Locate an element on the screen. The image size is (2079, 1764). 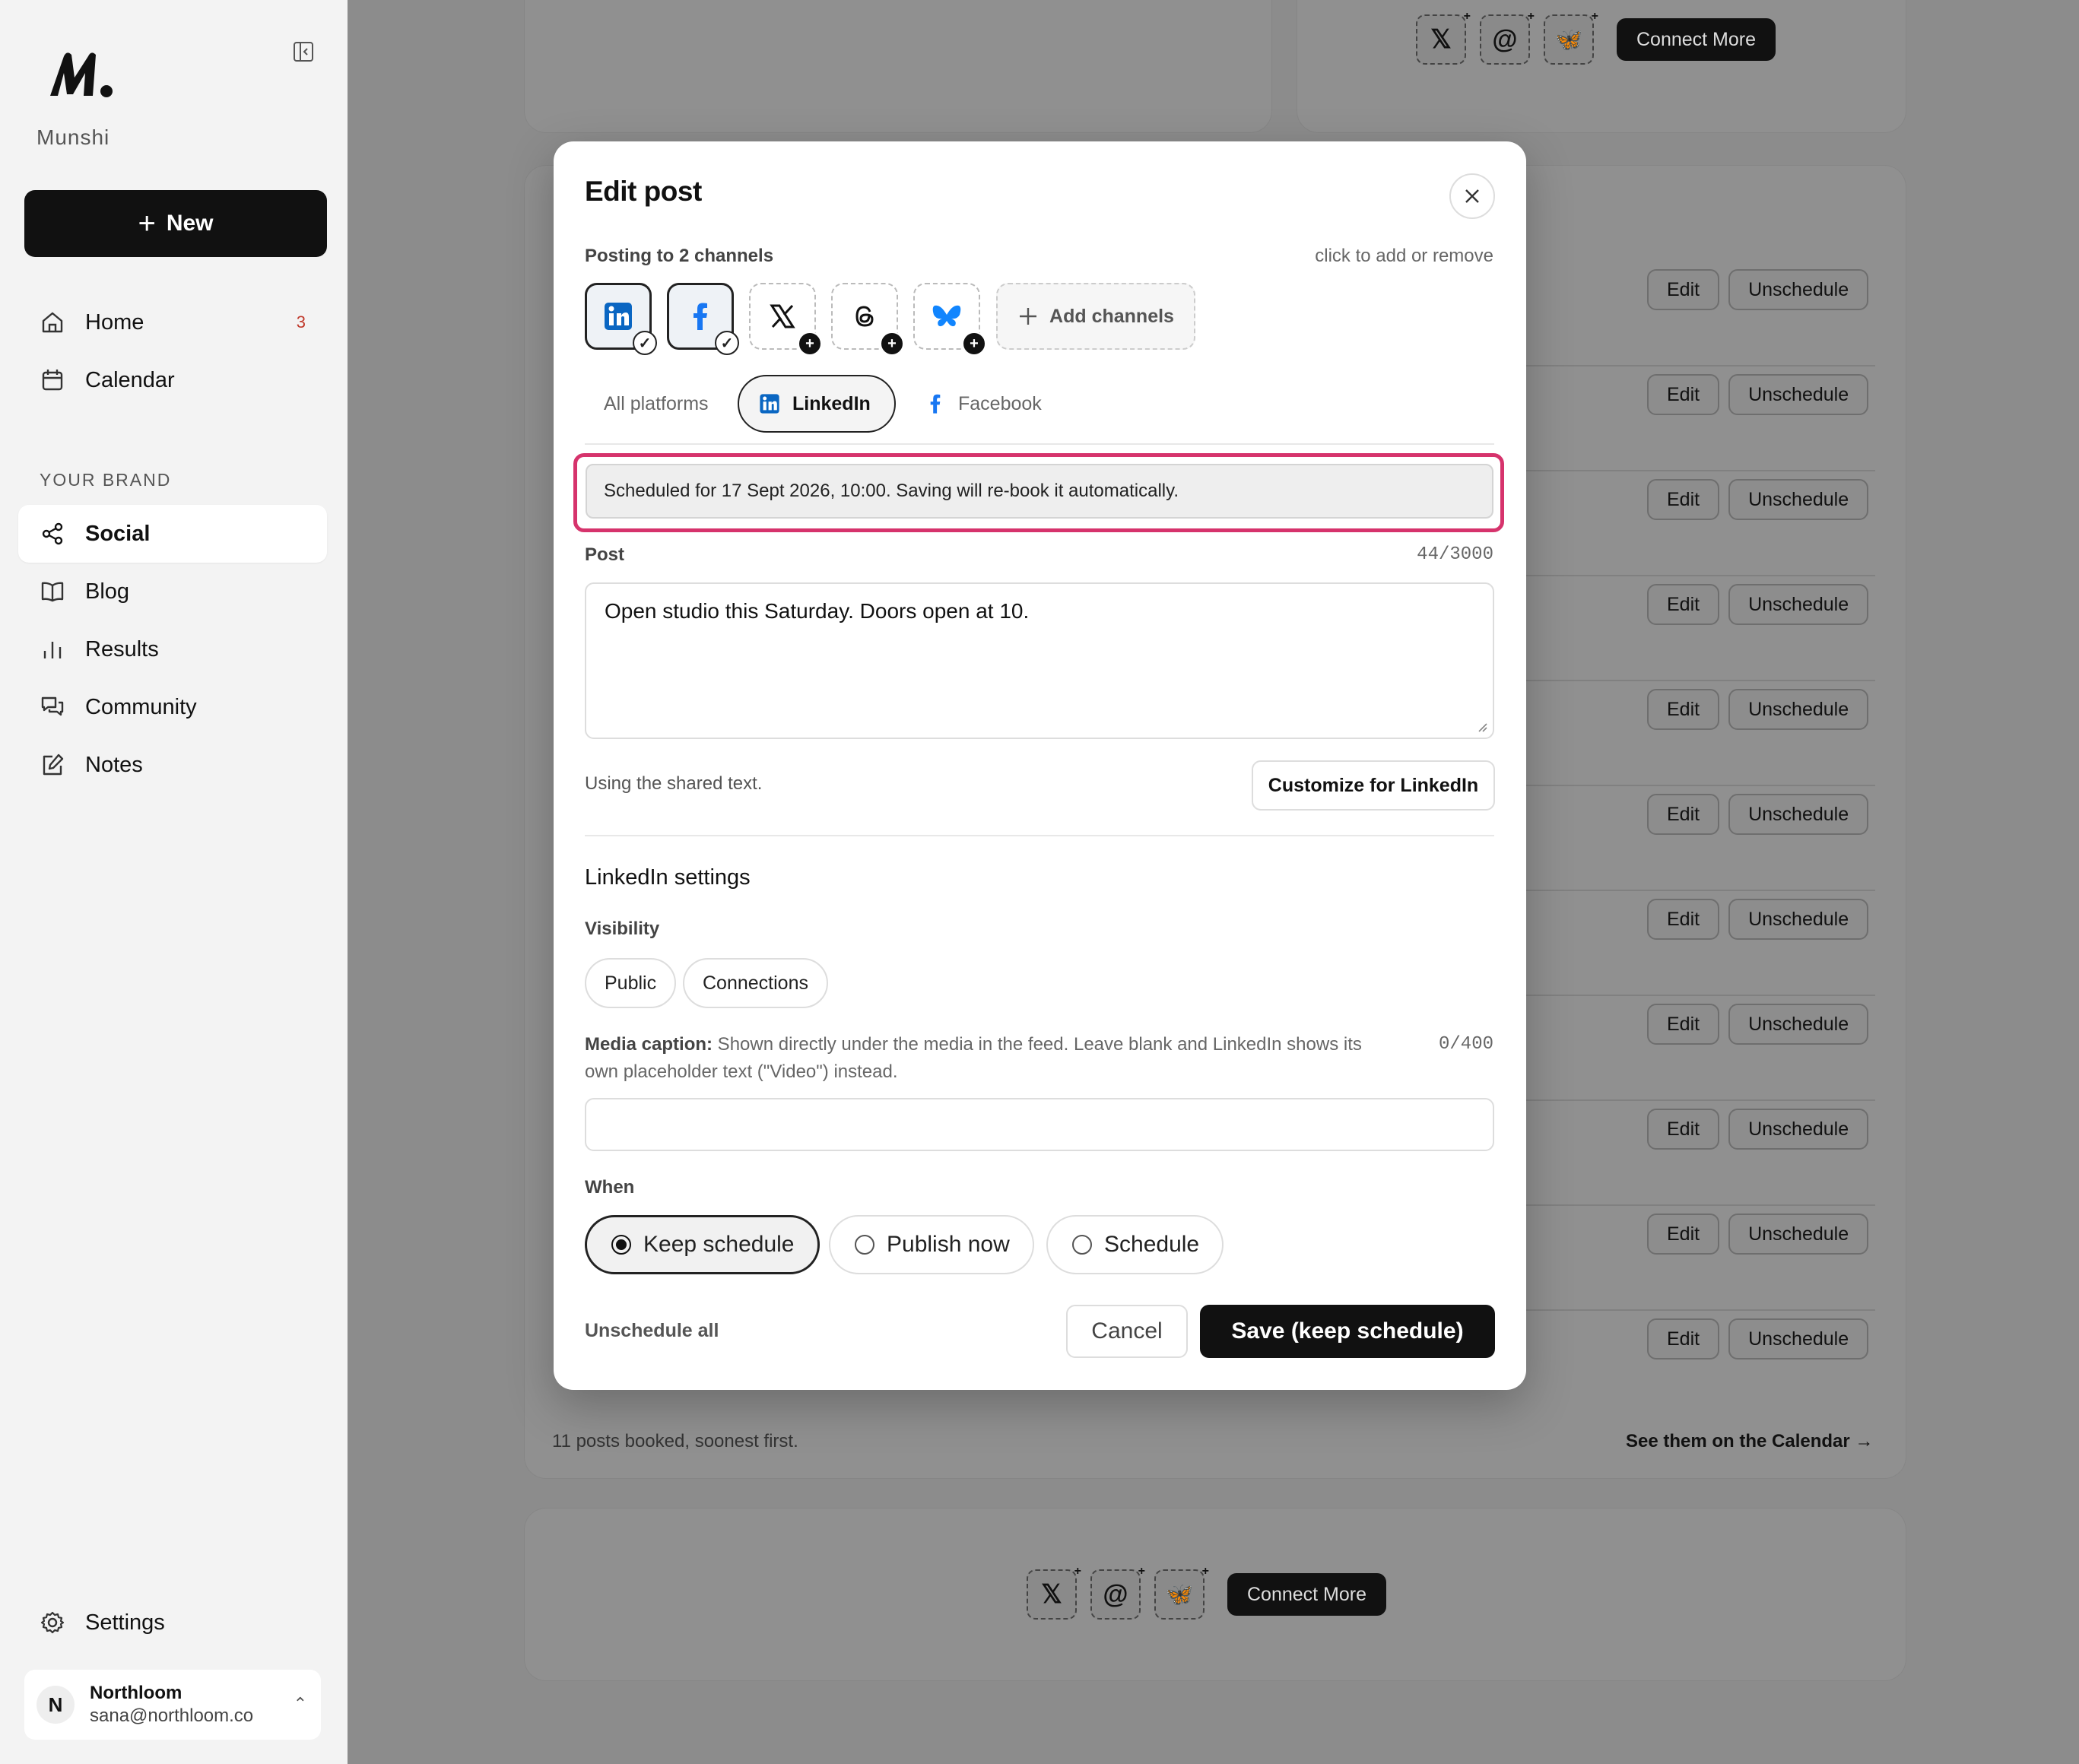
sidebar-item-label: Notes is located at coordinates (114, 764).